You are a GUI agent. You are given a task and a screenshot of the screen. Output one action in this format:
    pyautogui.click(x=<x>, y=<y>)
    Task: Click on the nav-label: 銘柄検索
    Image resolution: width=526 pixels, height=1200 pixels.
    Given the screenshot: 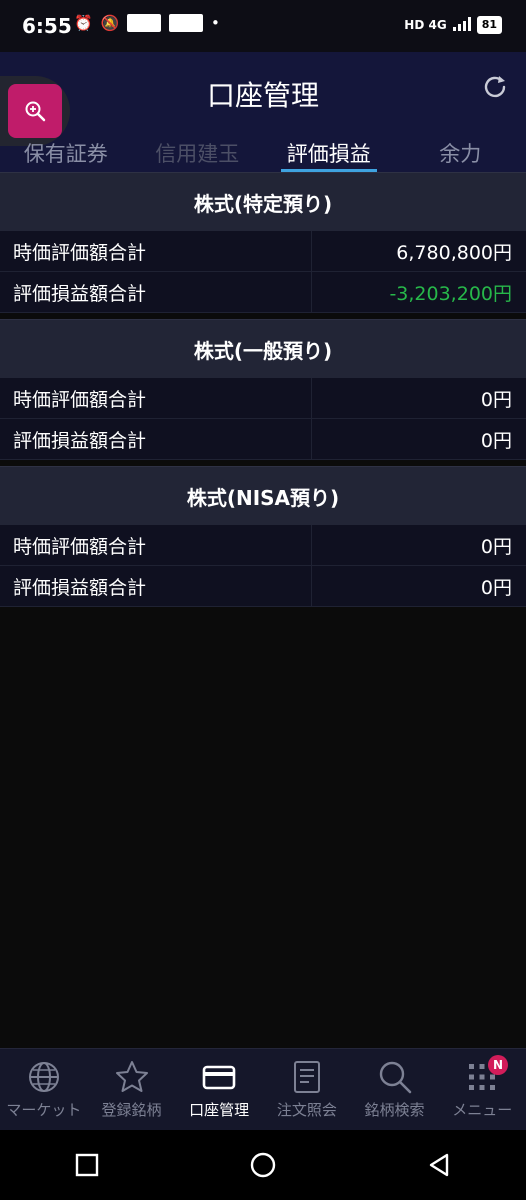 What is the action you would take?
    pyautogui.click(x=394, y=1110)
    